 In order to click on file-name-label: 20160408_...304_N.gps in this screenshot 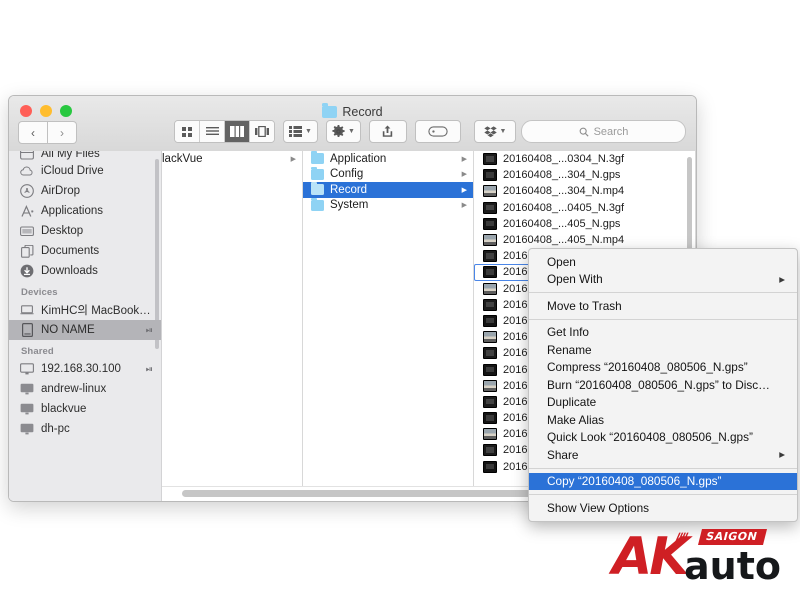, I will do `click(562, 175)`.